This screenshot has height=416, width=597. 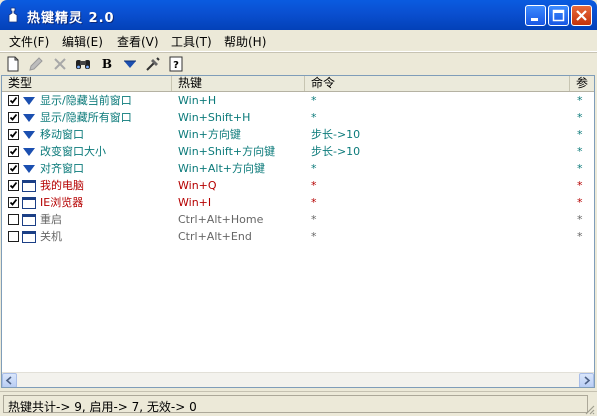 I want to click on table-row: IE浏览器 Win+I * *, so click(x=298, y=202).